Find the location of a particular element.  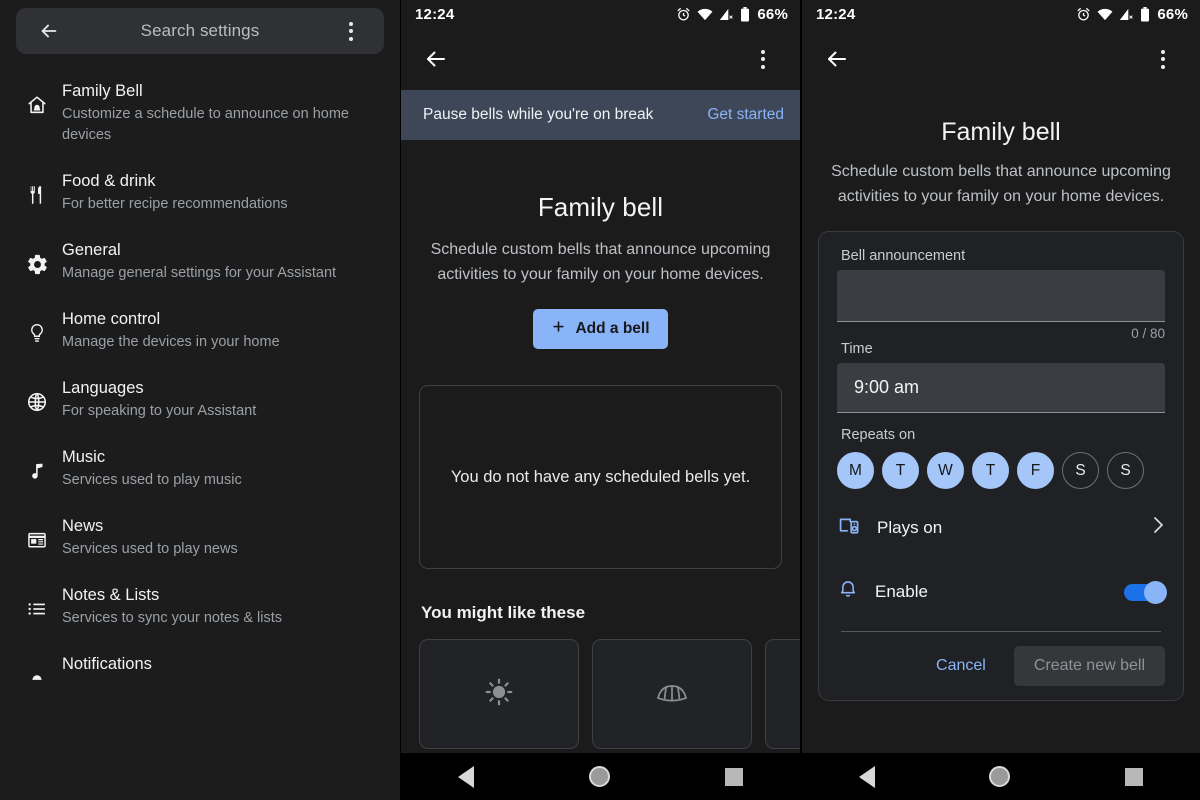

day-toggle-wednesday: W is located at coordinates (945, 470).